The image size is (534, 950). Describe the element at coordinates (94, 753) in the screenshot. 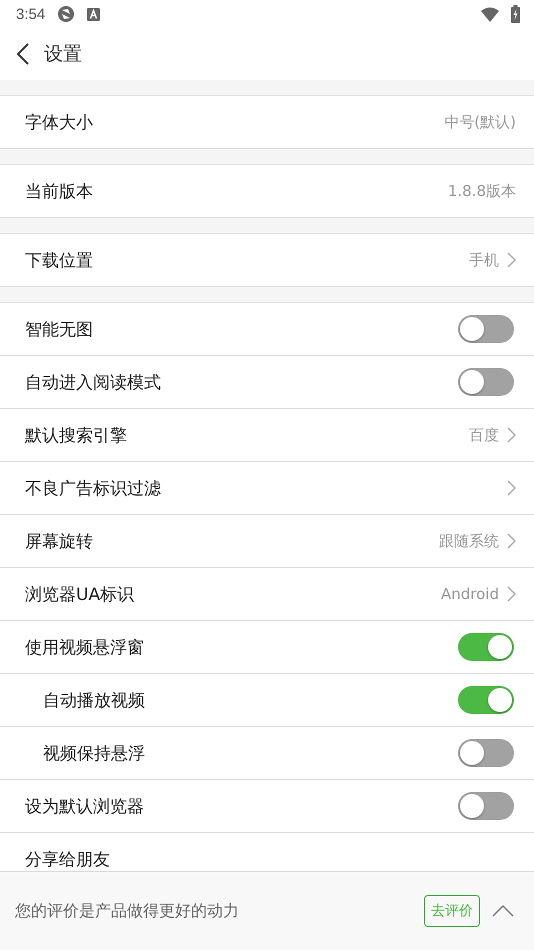

I see `setting-label: 视频保持悬浮` at that location.